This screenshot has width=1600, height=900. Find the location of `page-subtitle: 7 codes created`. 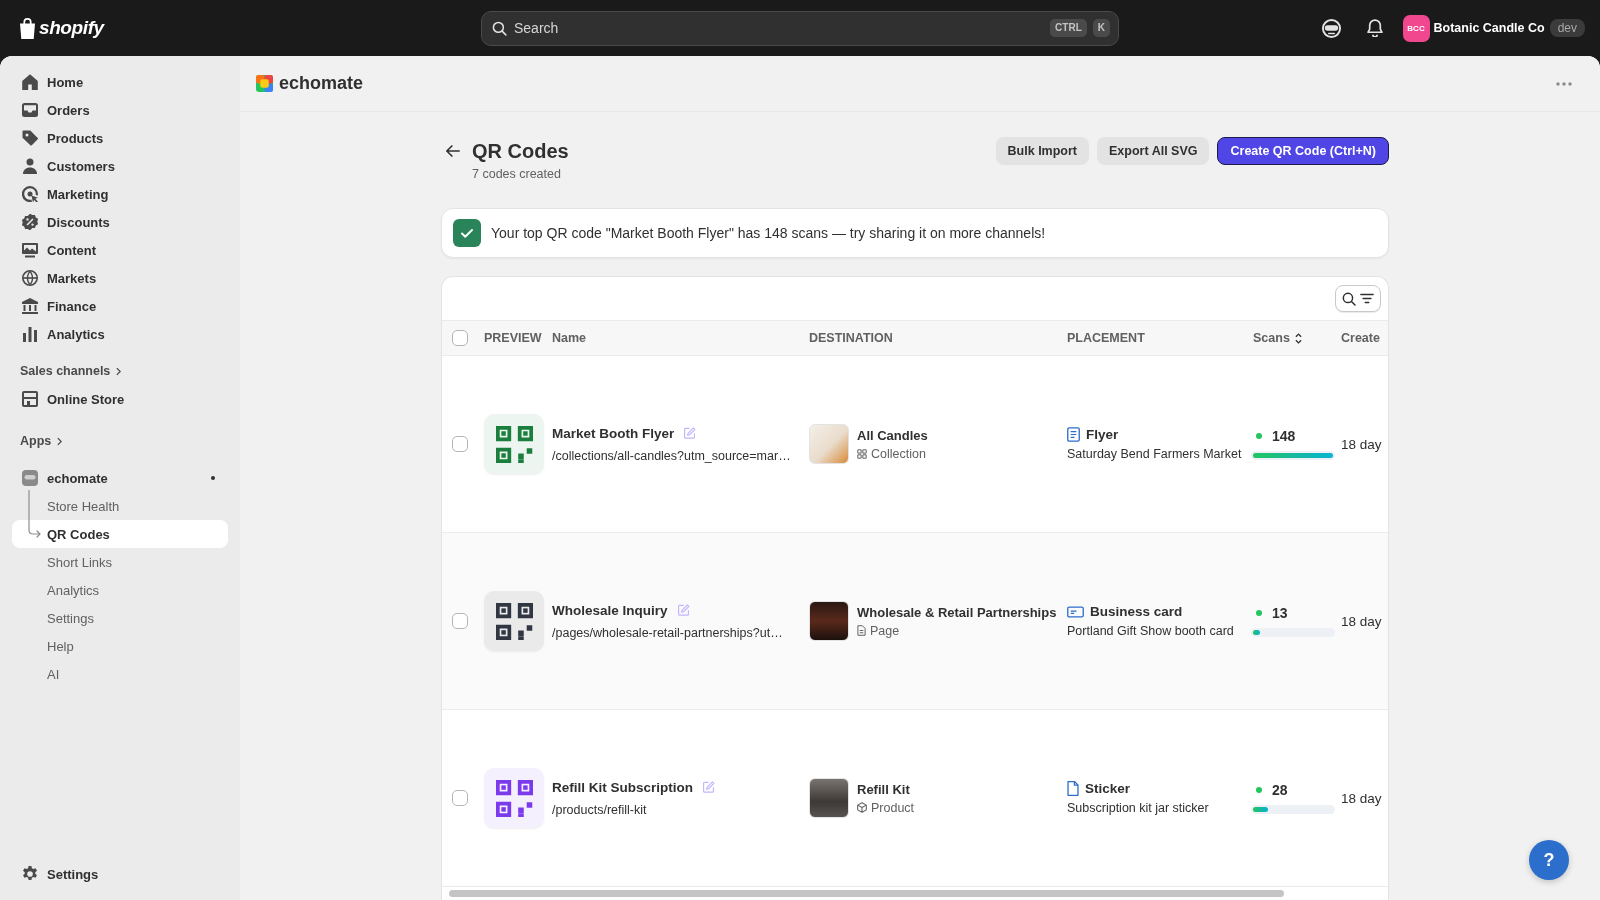

page-subtitle: 7 codes created is located at coordinates (516, 174).